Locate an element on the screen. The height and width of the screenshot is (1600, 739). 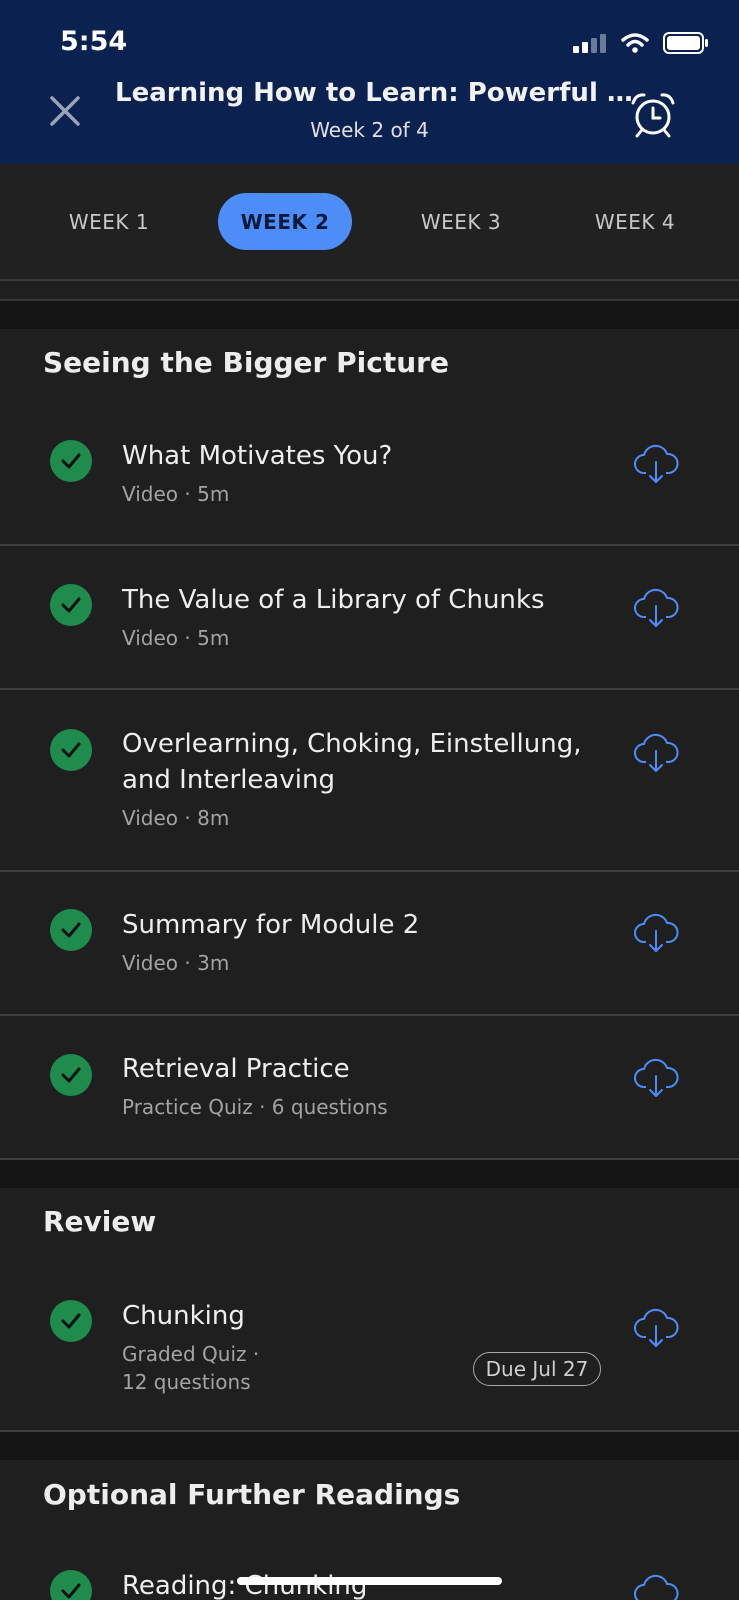
item-meta: Practice Quiz · 6 questions is located at coordinates (255, 1107).